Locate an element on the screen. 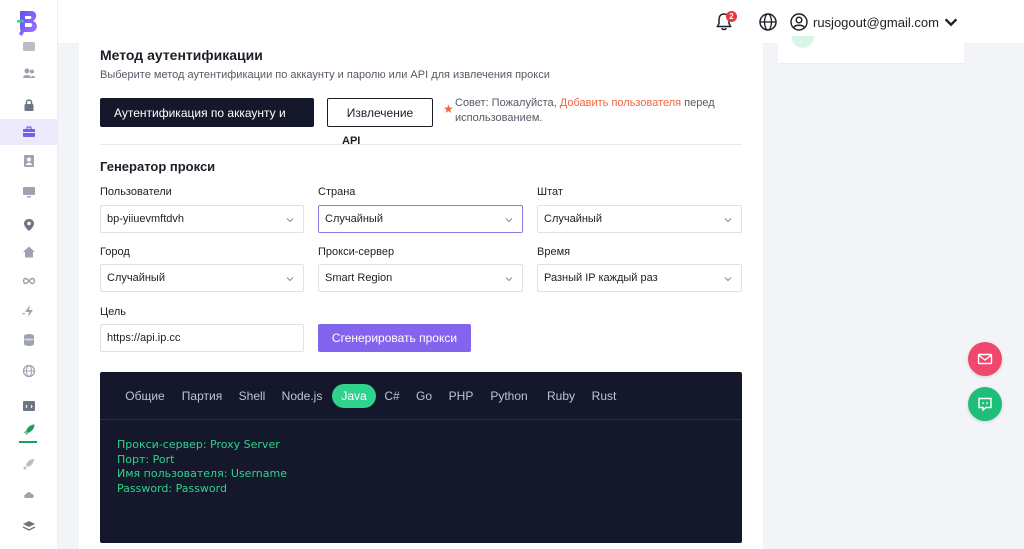  status-dot is located at coordinates (803, 42).